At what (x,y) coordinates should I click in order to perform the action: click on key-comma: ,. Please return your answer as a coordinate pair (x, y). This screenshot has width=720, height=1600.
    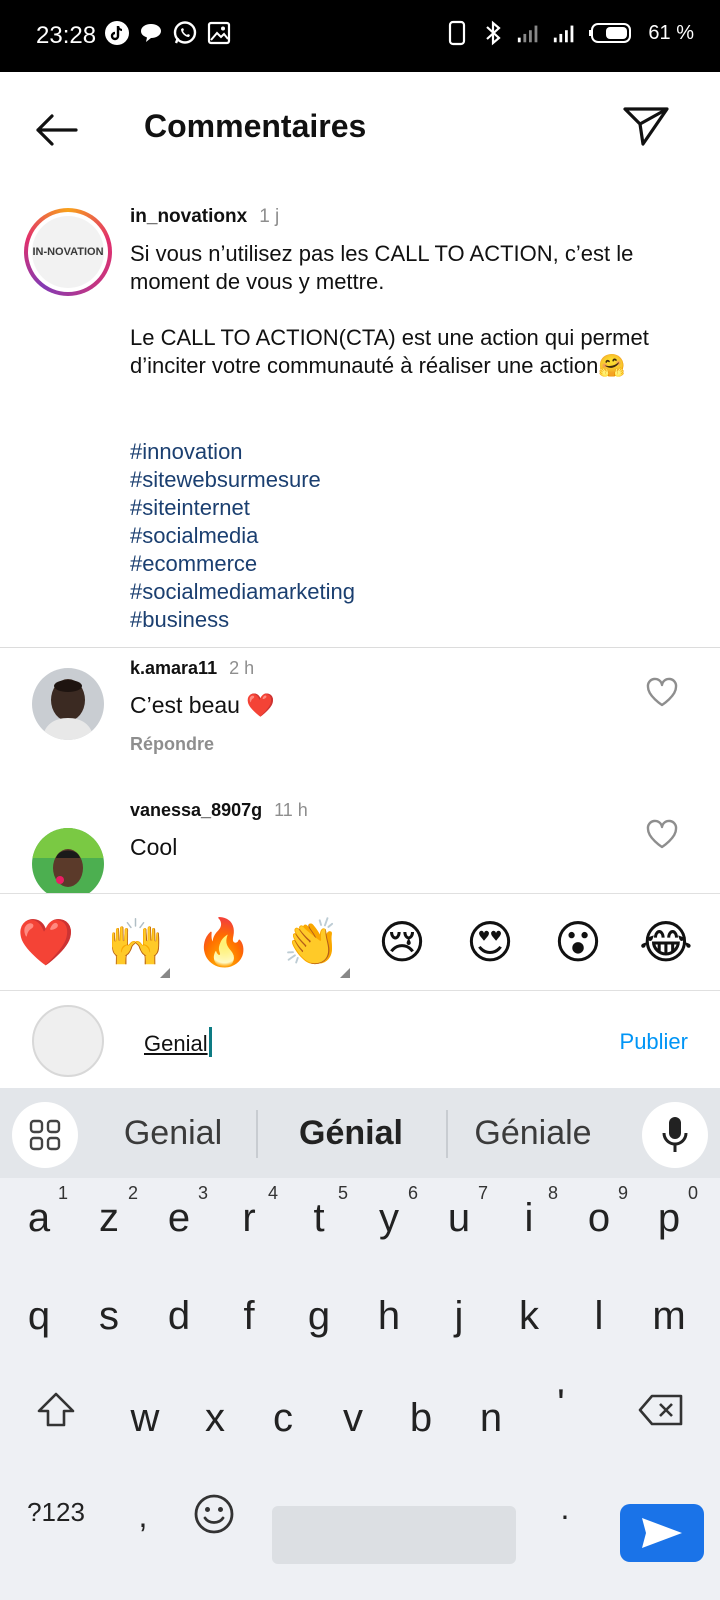
    Looking at the image, I should click on (143, 1516).